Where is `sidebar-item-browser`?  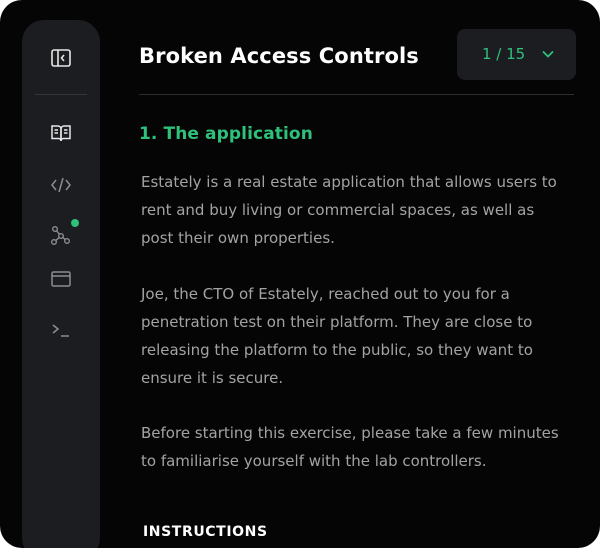
sidebar-item-browser is located at coordinates (61, 279).